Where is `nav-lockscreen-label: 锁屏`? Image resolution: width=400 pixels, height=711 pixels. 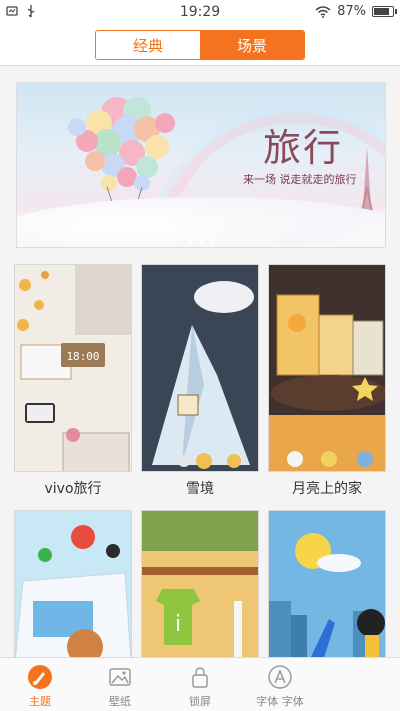 nav-lockscreen-label: 锁屏 is located at coordinates (200, 701).